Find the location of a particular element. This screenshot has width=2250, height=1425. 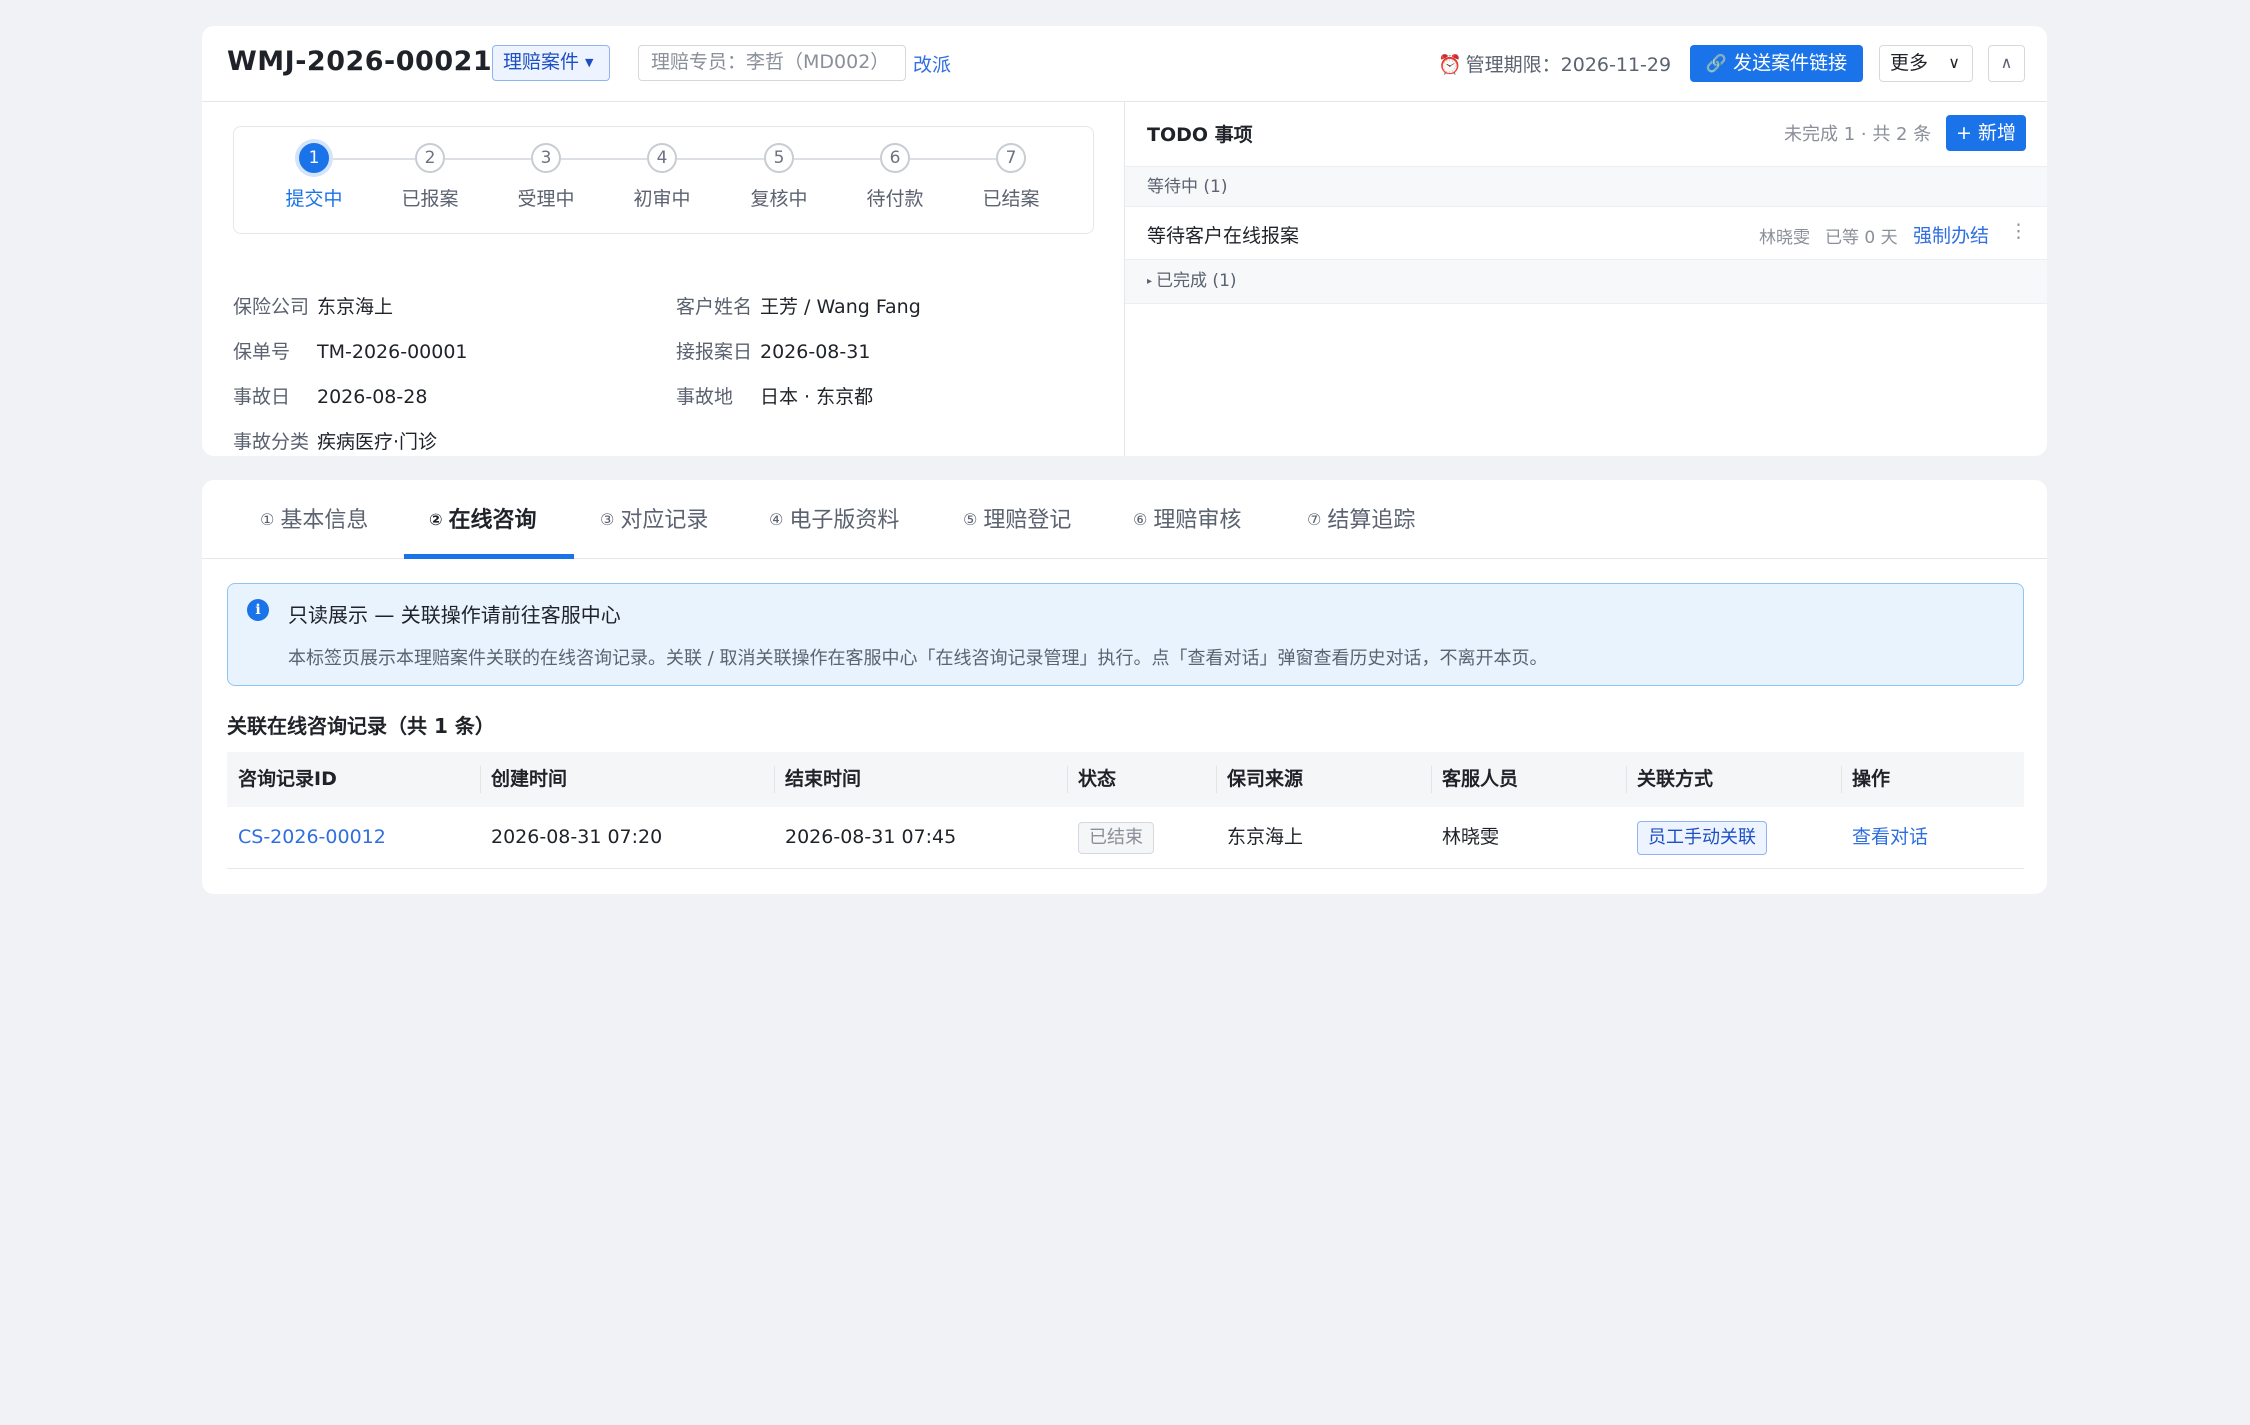

caret-down-icon: ▼ is located at coordinates (589, 62).